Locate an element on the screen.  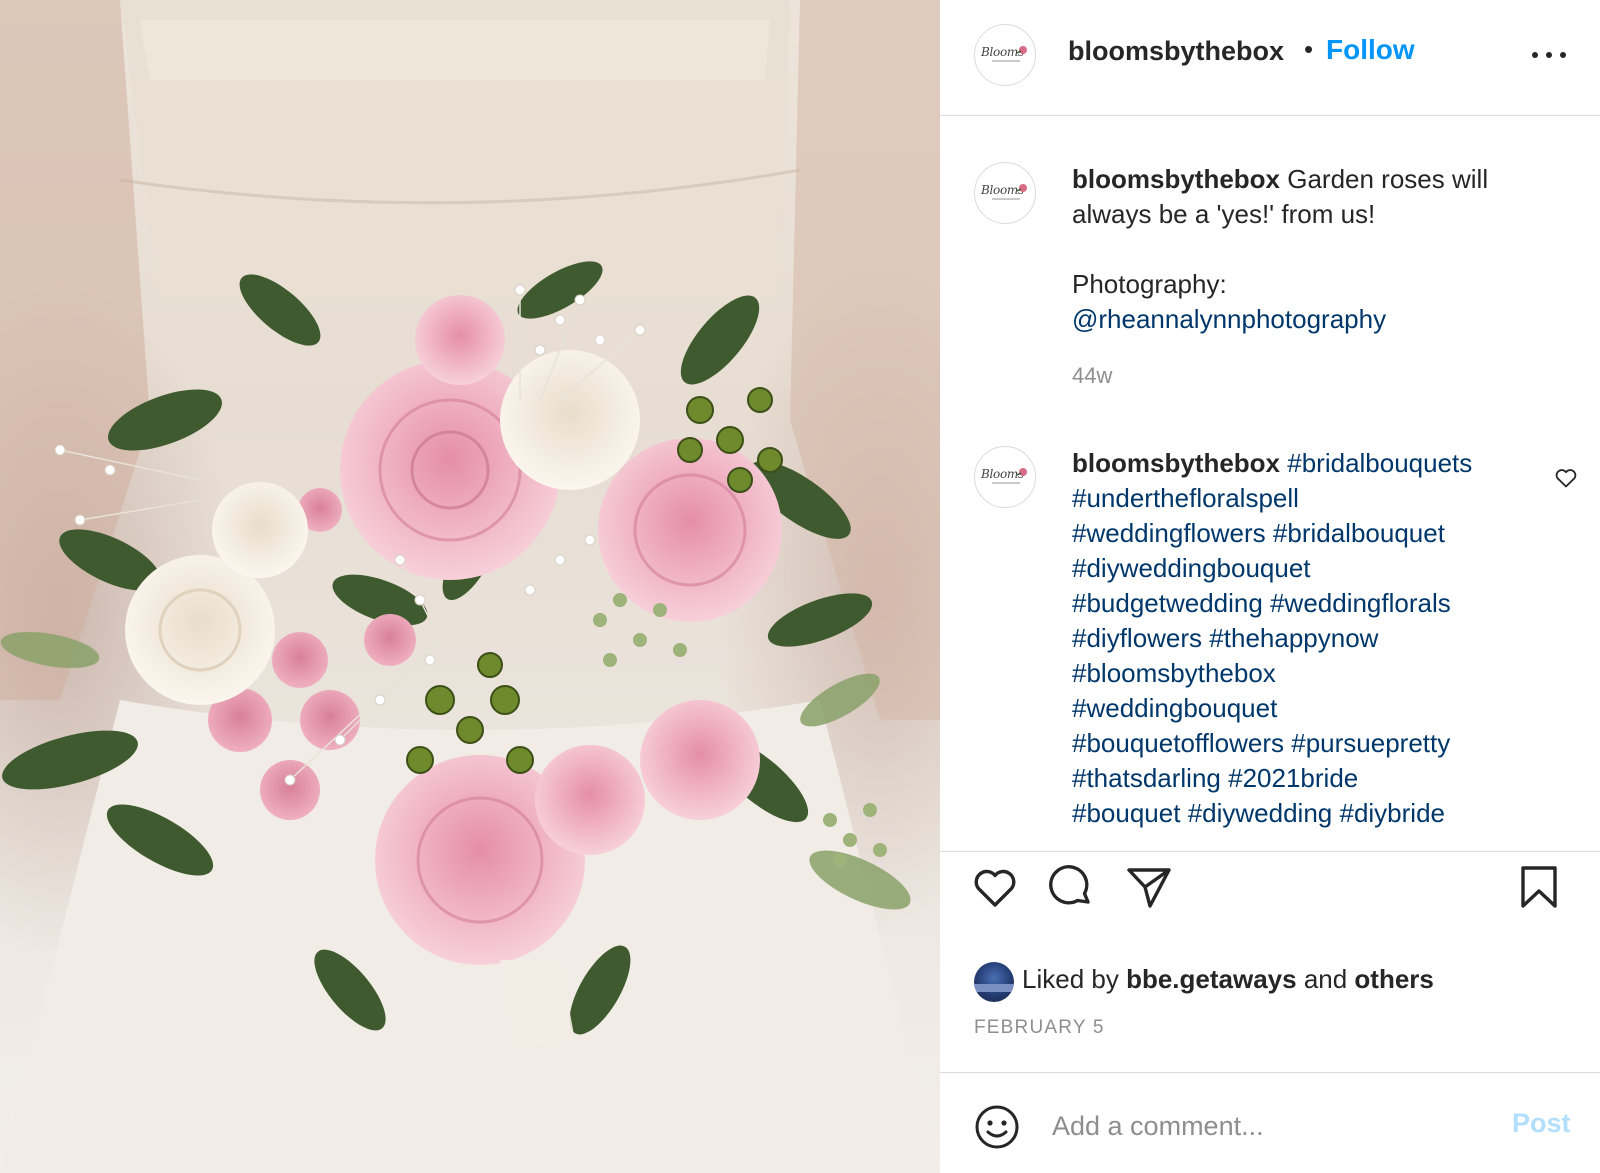
hashtag-link: #bouquetofflowers is located at coordinates (1178, 743).